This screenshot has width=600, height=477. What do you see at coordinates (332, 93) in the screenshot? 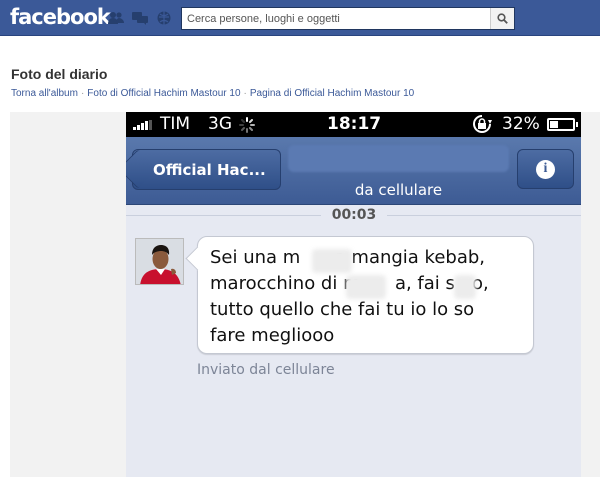
I see `page-of-link: Pagina di Official Hachim Mastour 10` at bounding box center [332, 93].